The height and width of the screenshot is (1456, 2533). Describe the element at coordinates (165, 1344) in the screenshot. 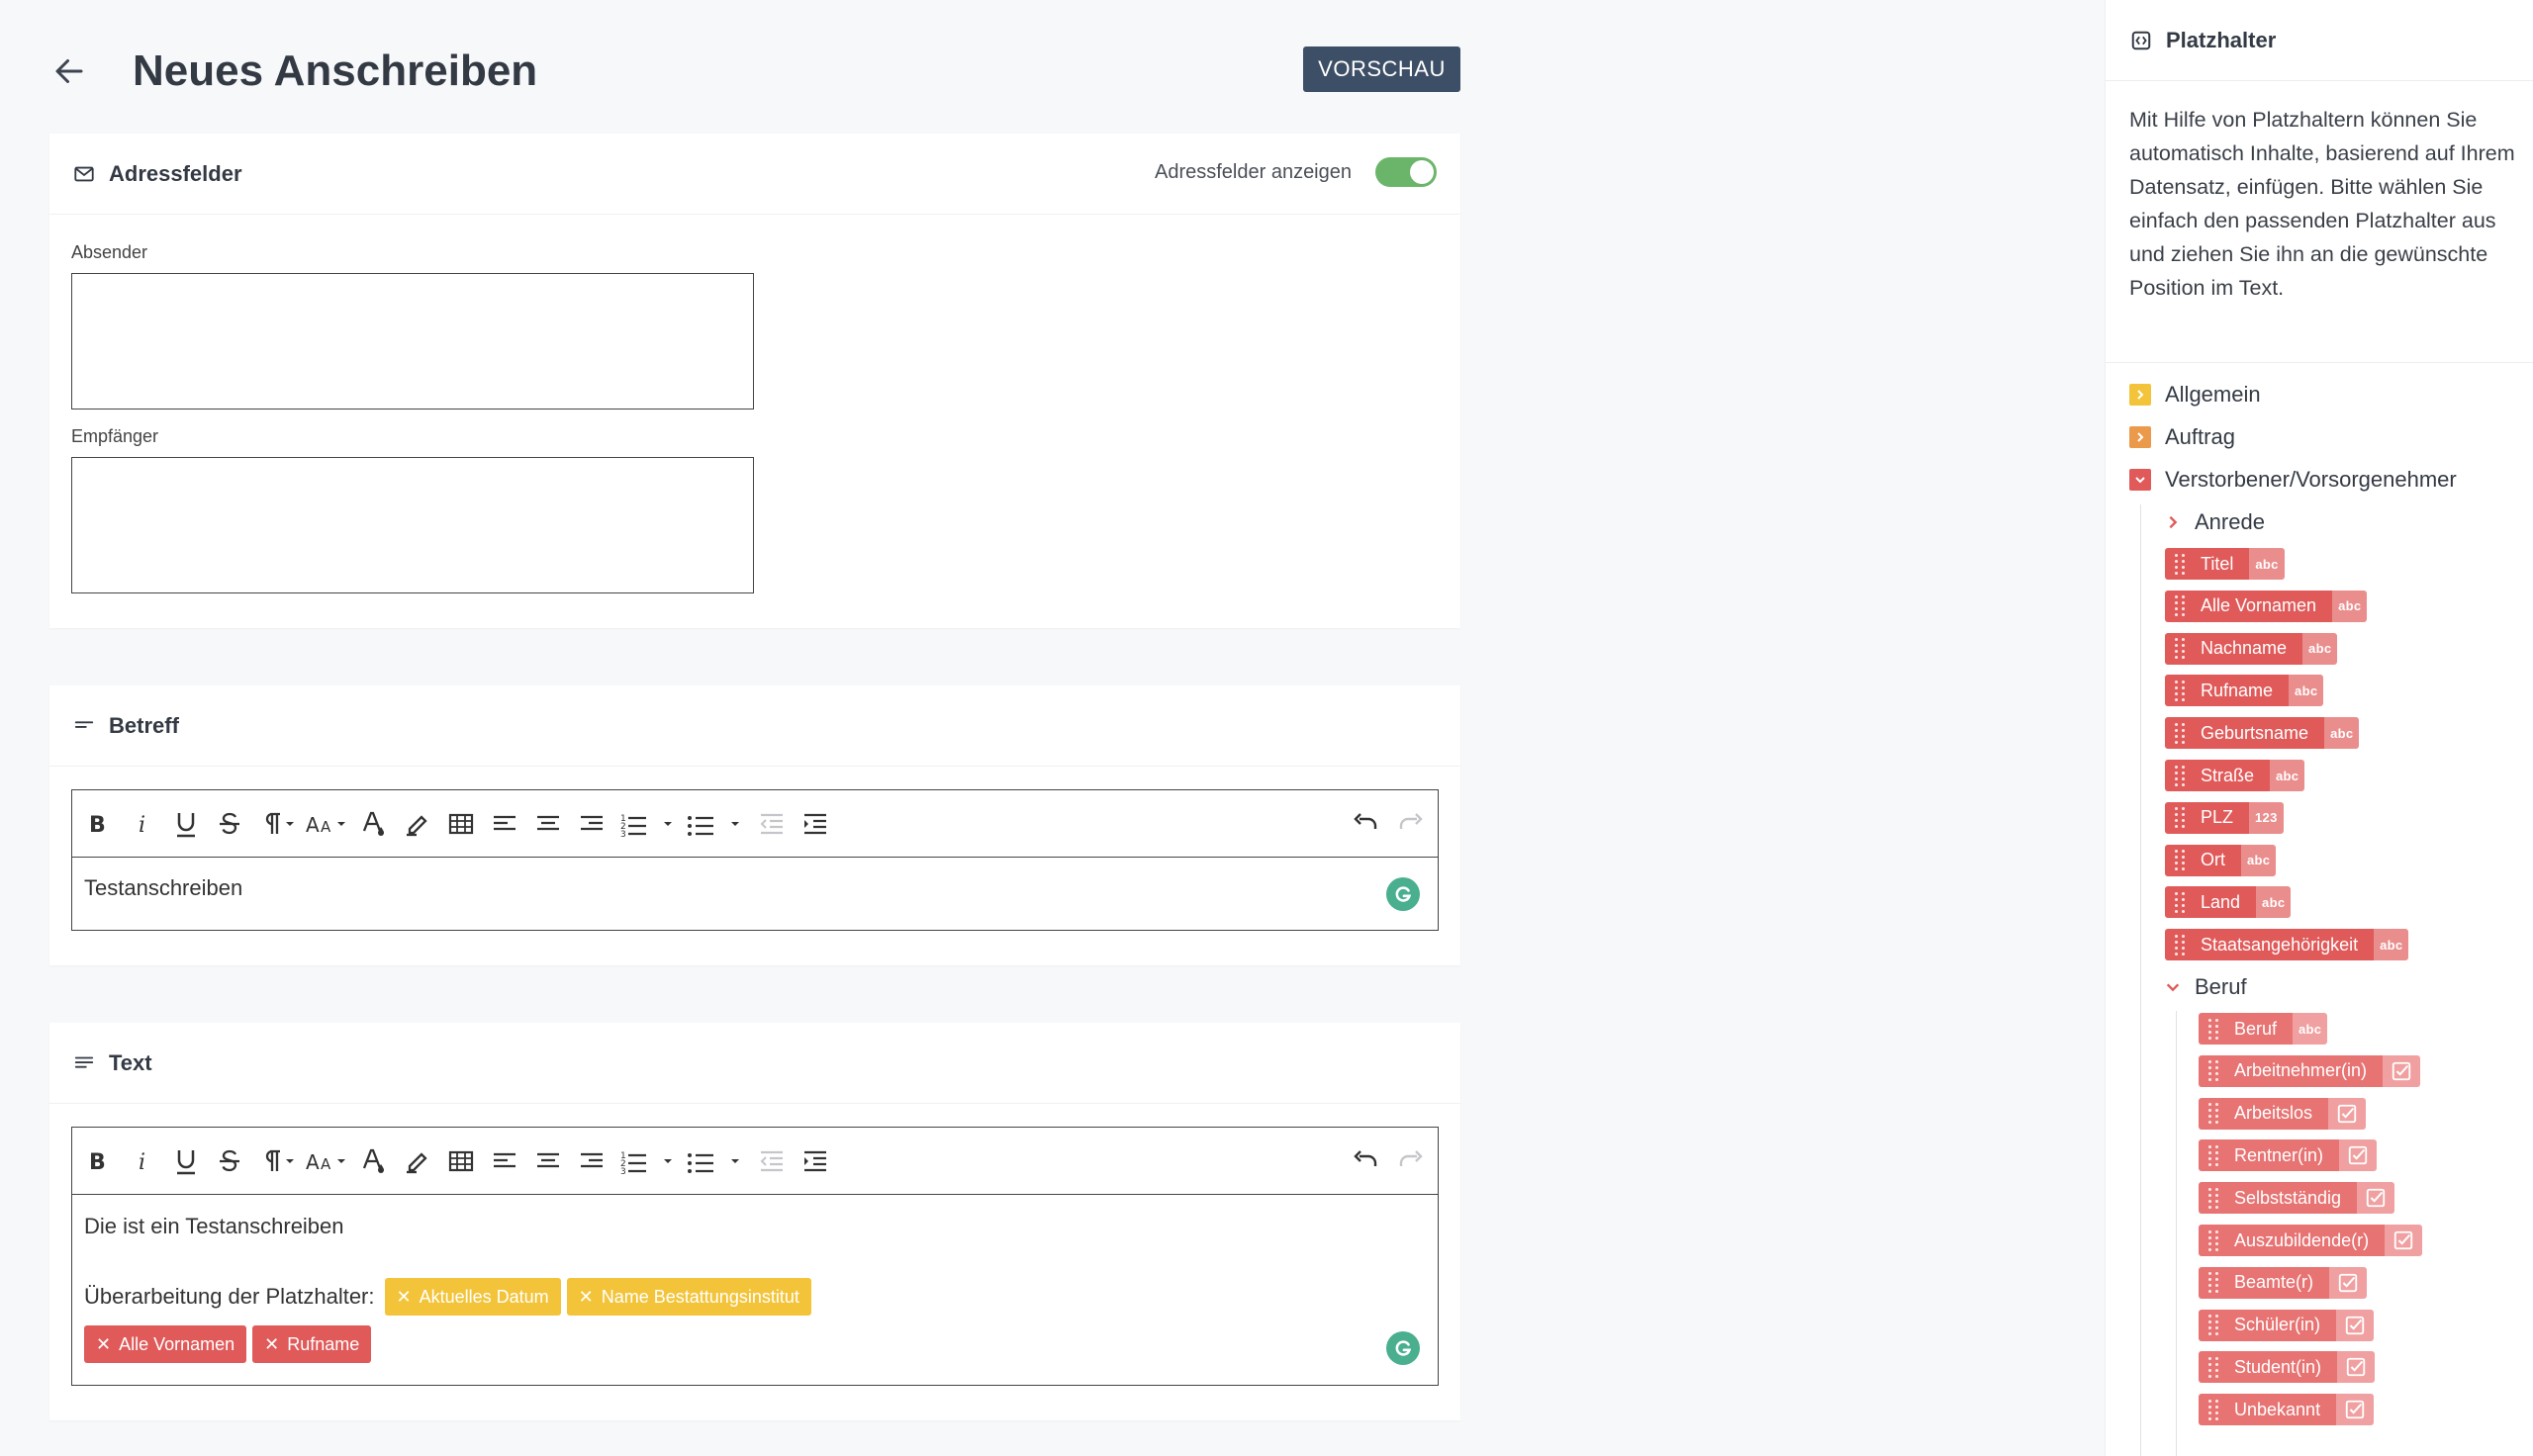

I see `inserted-placeholder-chip: ✕ Alle Vornamen` at that location.